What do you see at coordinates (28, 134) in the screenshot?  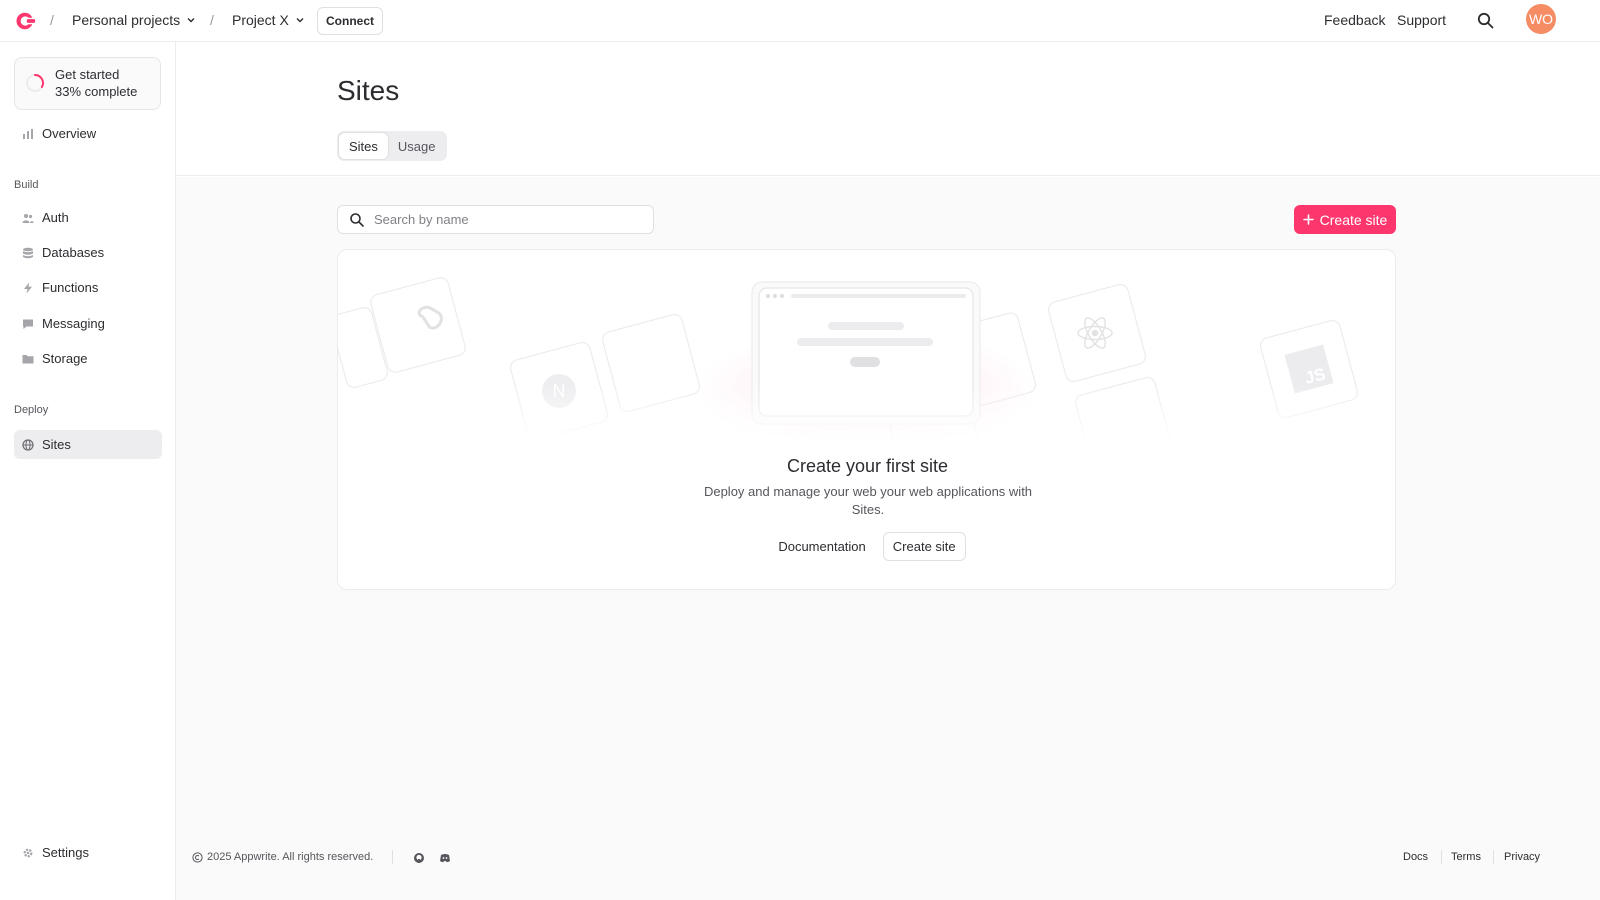 I see `bar-chart-icon` at bounding box center [28, 134].